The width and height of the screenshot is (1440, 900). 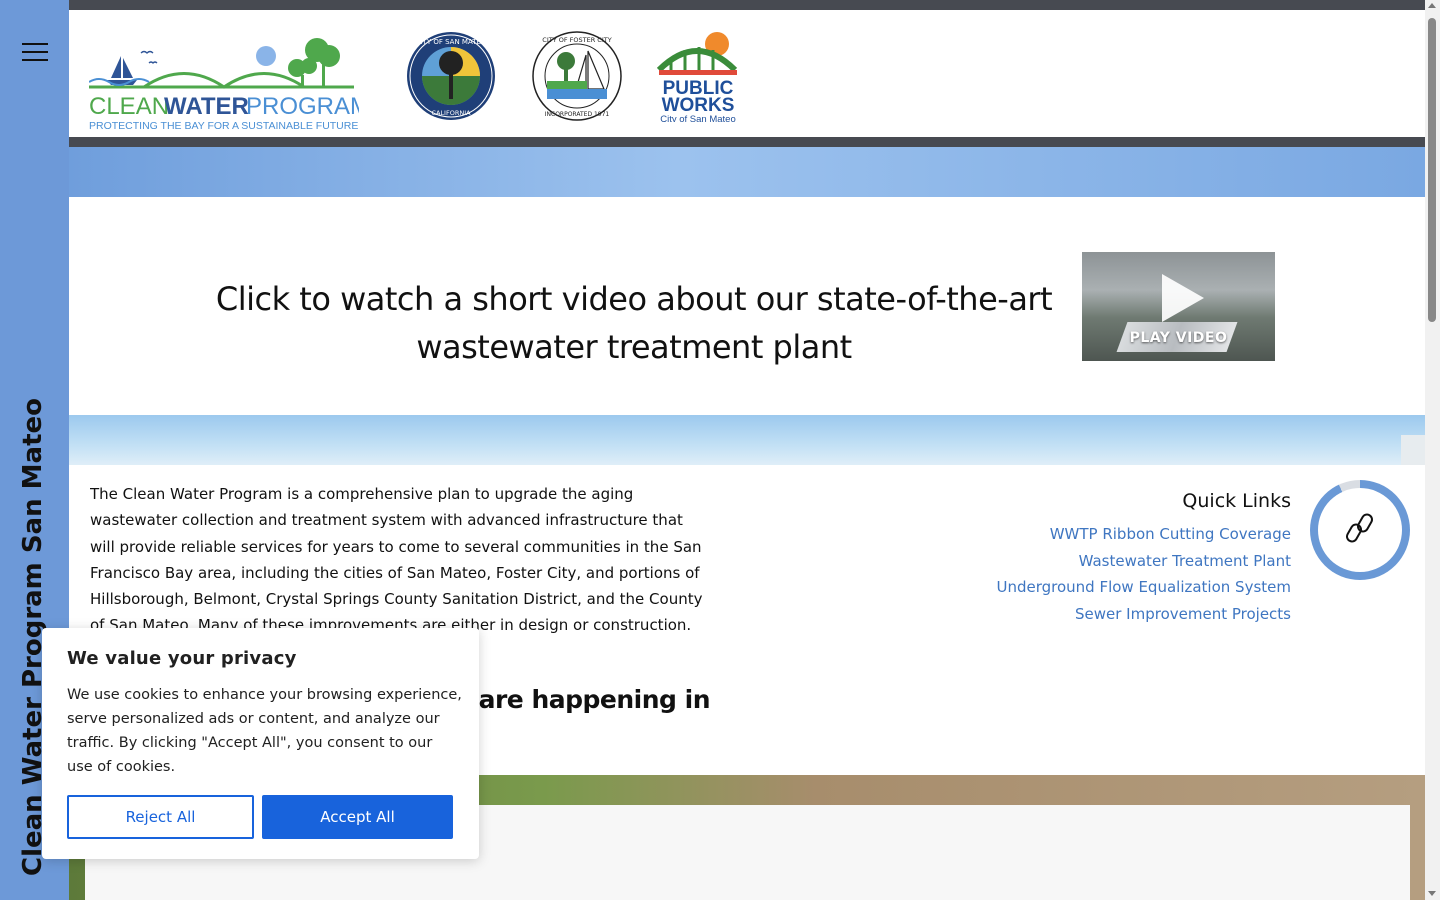 I want to click on sky-banner, so click(x=747, y=172).